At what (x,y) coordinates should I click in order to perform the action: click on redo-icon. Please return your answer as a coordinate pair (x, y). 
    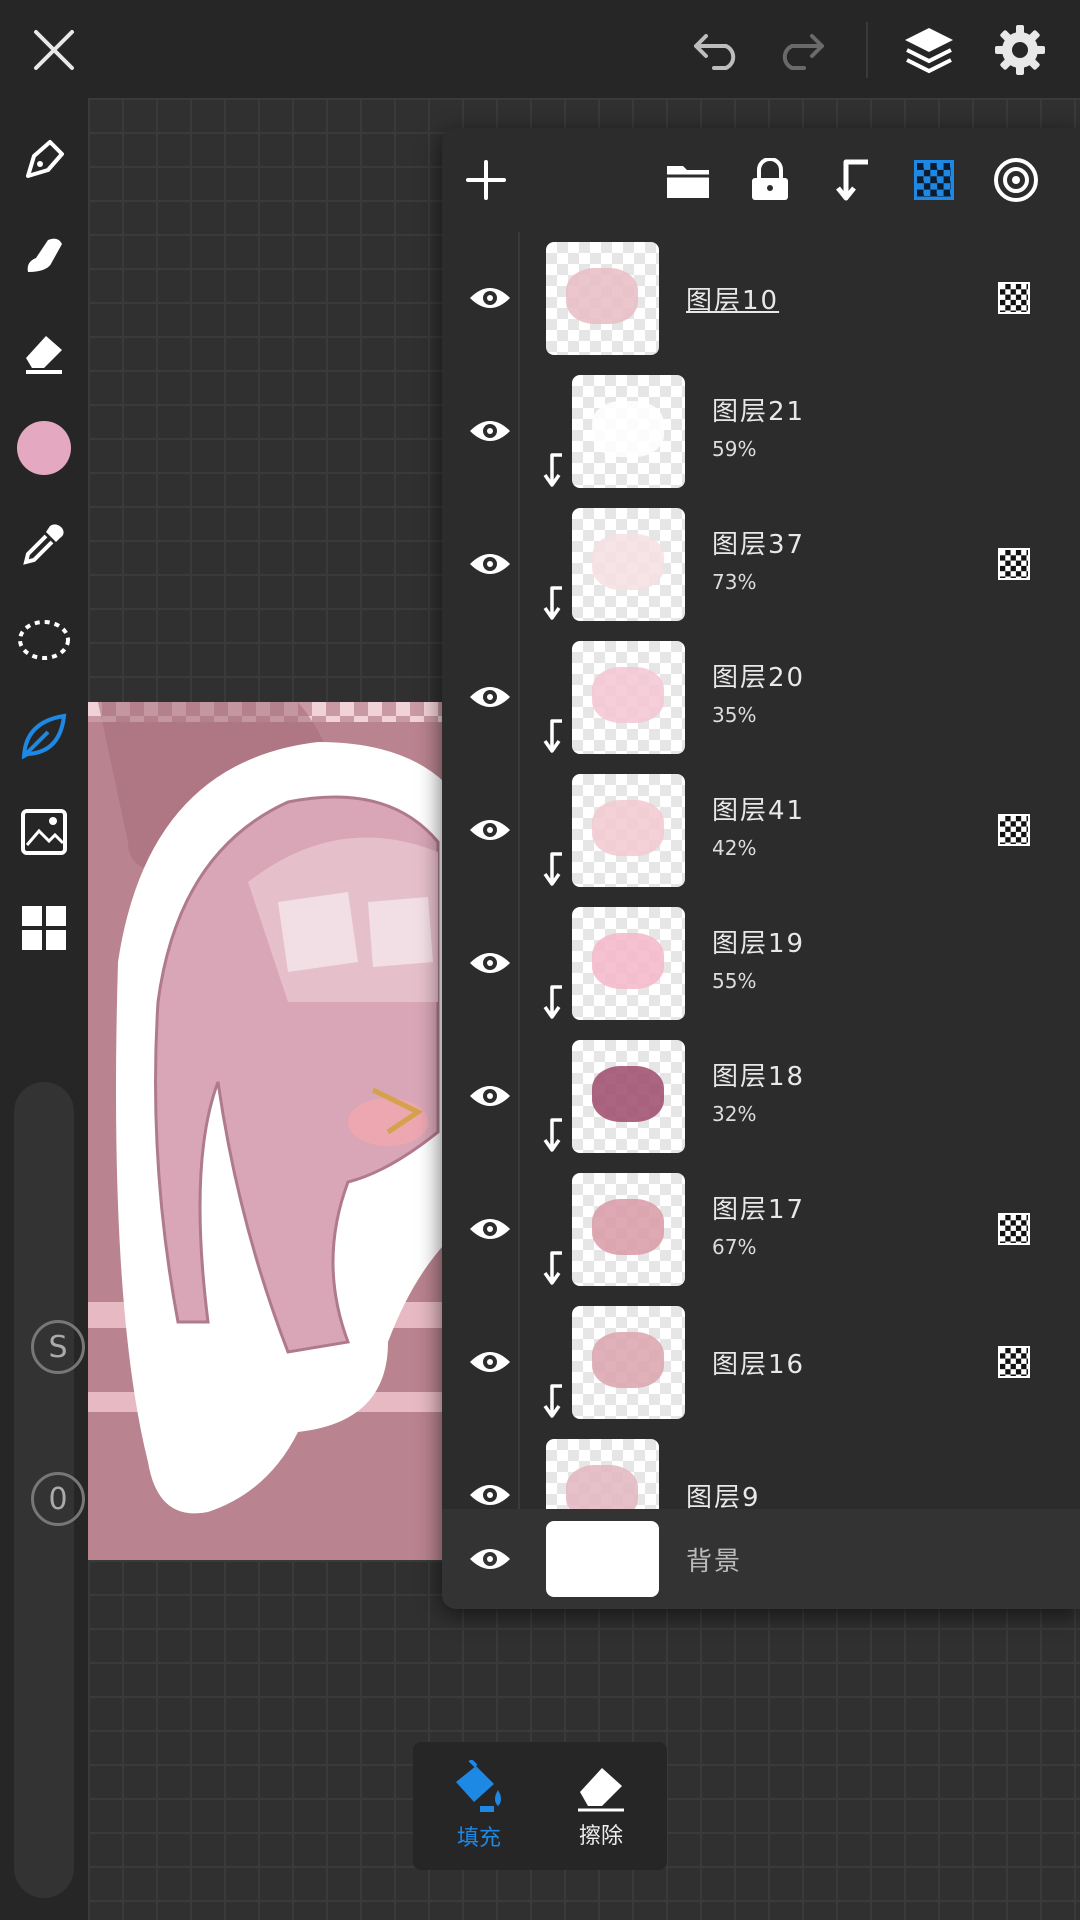
    Looking at the image, I should click on (800, 50).